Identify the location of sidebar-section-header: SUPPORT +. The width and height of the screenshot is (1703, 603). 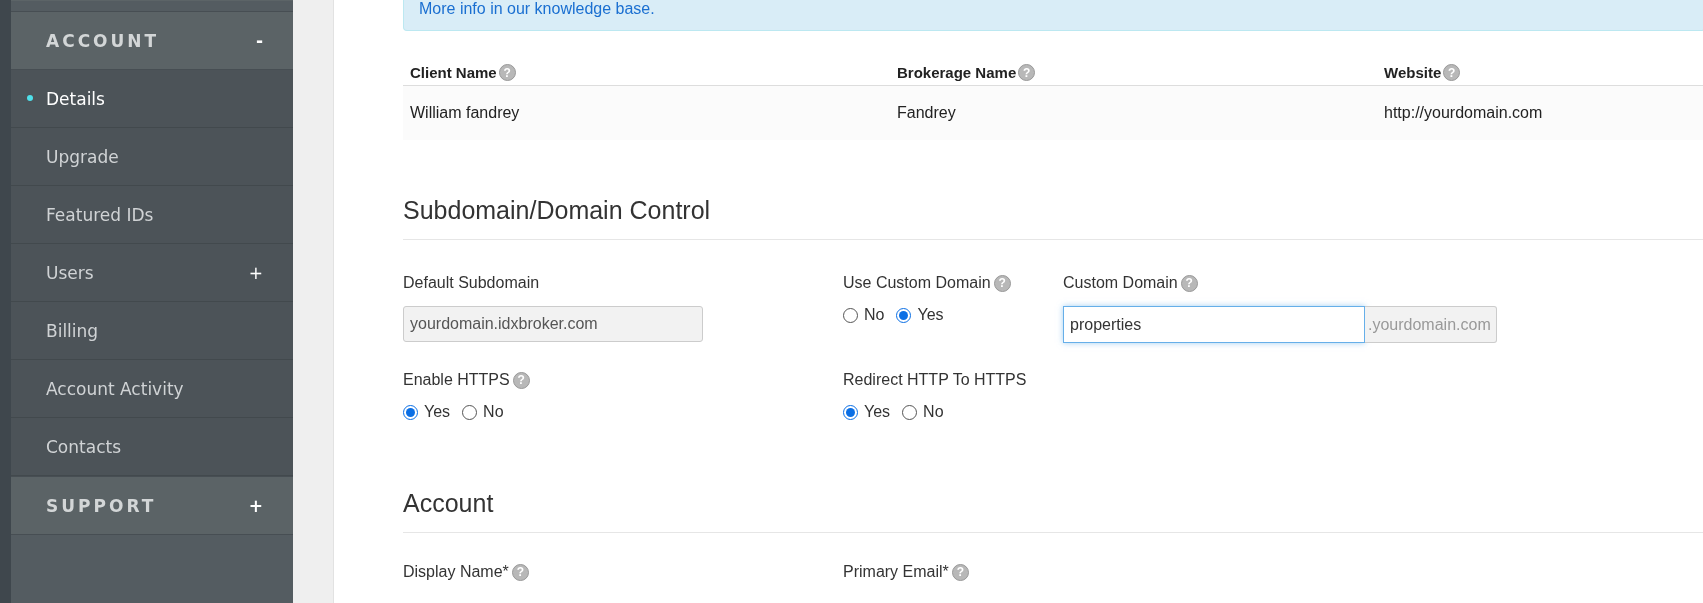
(152, 505).